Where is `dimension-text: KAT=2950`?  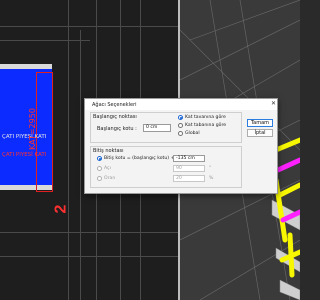
dimension-text: KAT=2950 is located at coordinates (32, 129).